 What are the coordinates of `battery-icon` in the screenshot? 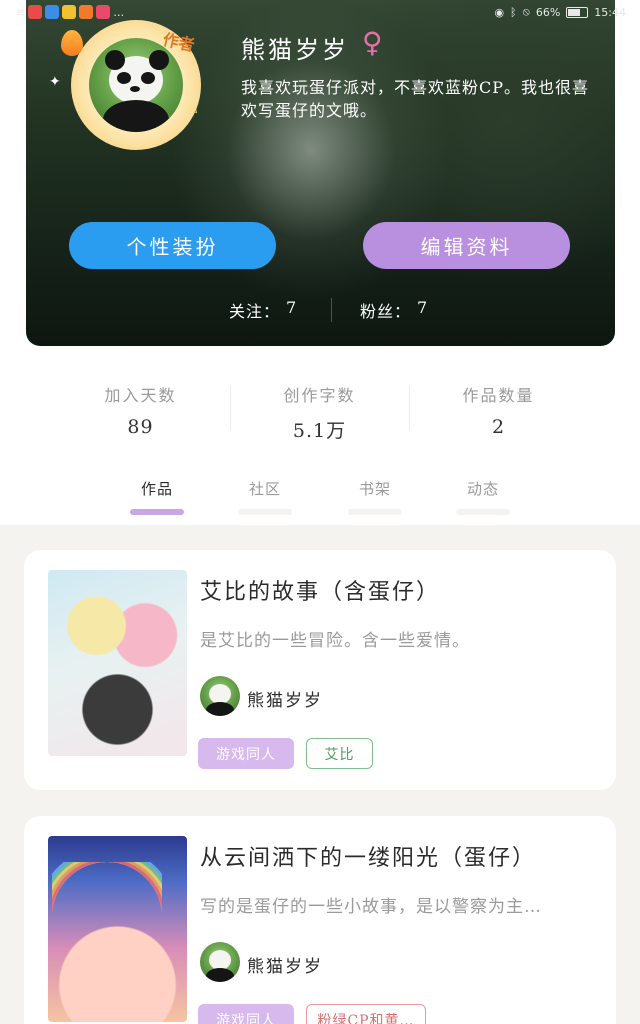 It's located at (577, 12).